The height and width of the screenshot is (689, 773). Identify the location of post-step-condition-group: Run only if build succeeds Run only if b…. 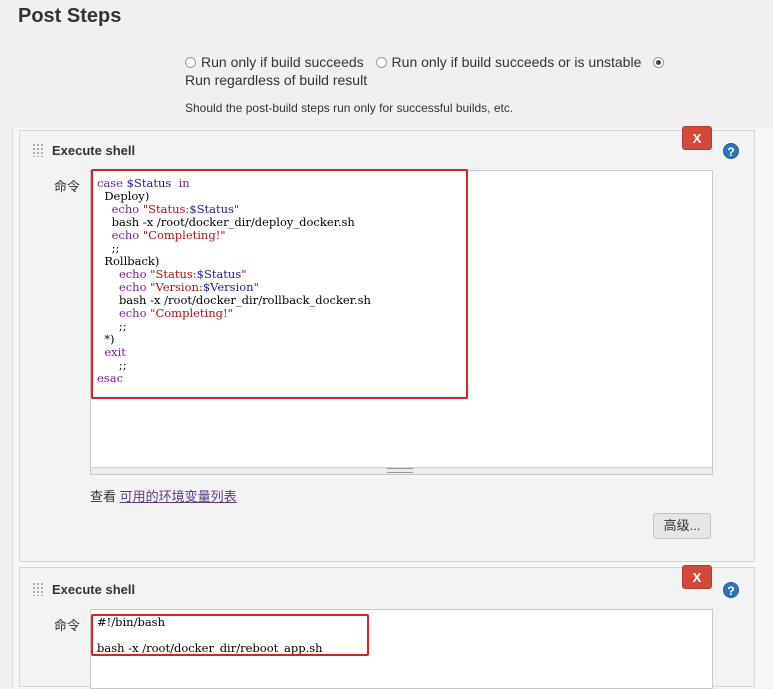
(435, 71).